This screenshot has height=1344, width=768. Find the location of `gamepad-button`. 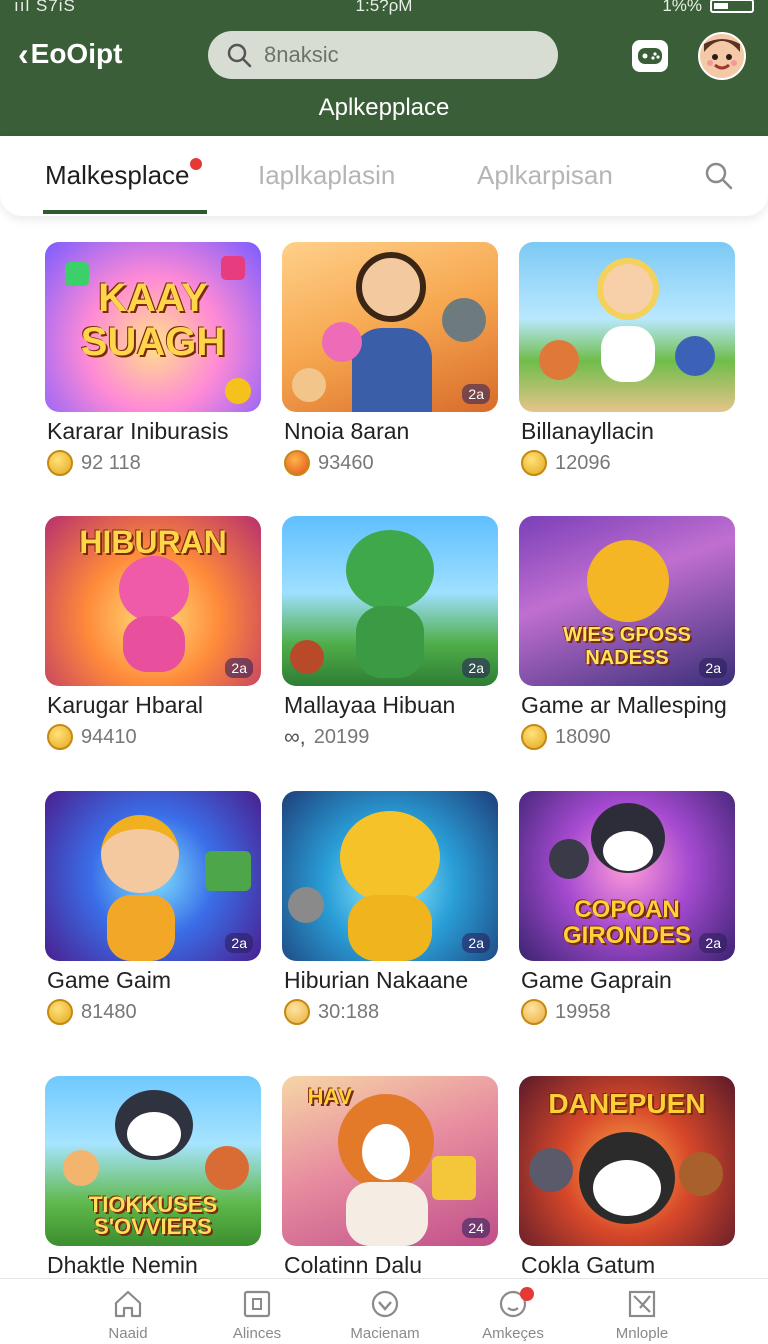

gamepad-button is located at coordinates (650, 56).